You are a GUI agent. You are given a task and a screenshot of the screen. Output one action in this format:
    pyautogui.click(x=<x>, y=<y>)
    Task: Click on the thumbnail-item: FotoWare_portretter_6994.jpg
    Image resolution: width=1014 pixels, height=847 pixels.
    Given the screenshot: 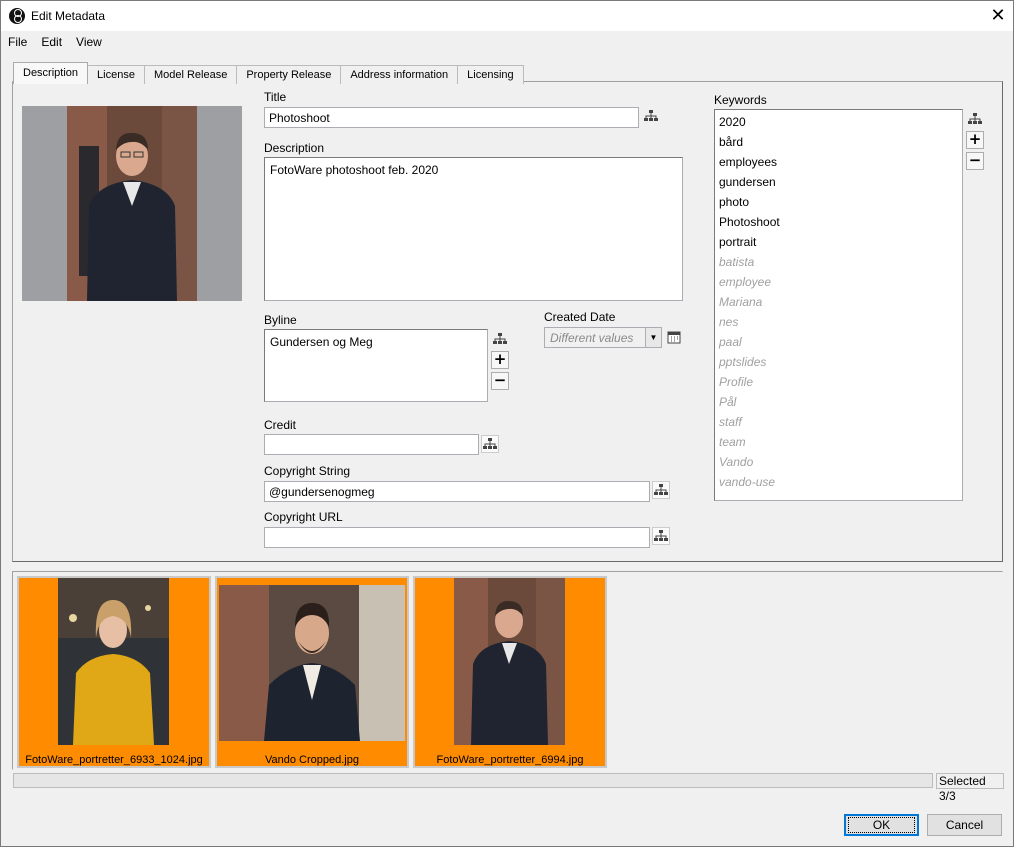 What is the action you would take?
    pyautogui.click(x=510, y=672)
    